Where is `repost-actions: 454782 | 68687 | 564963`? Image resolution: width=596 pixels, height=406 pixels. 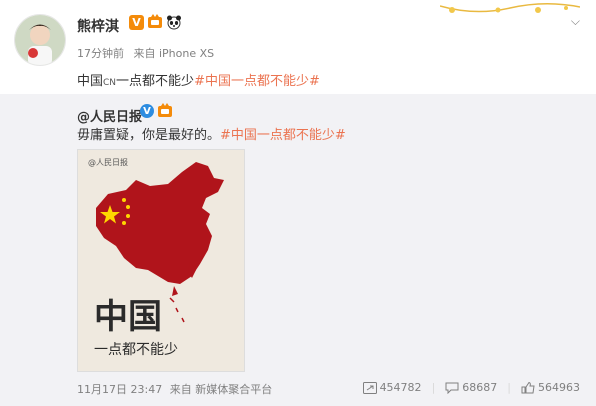
repost-actions: 454782 | 68687 | 564963 is located at coordinates (471, 387).